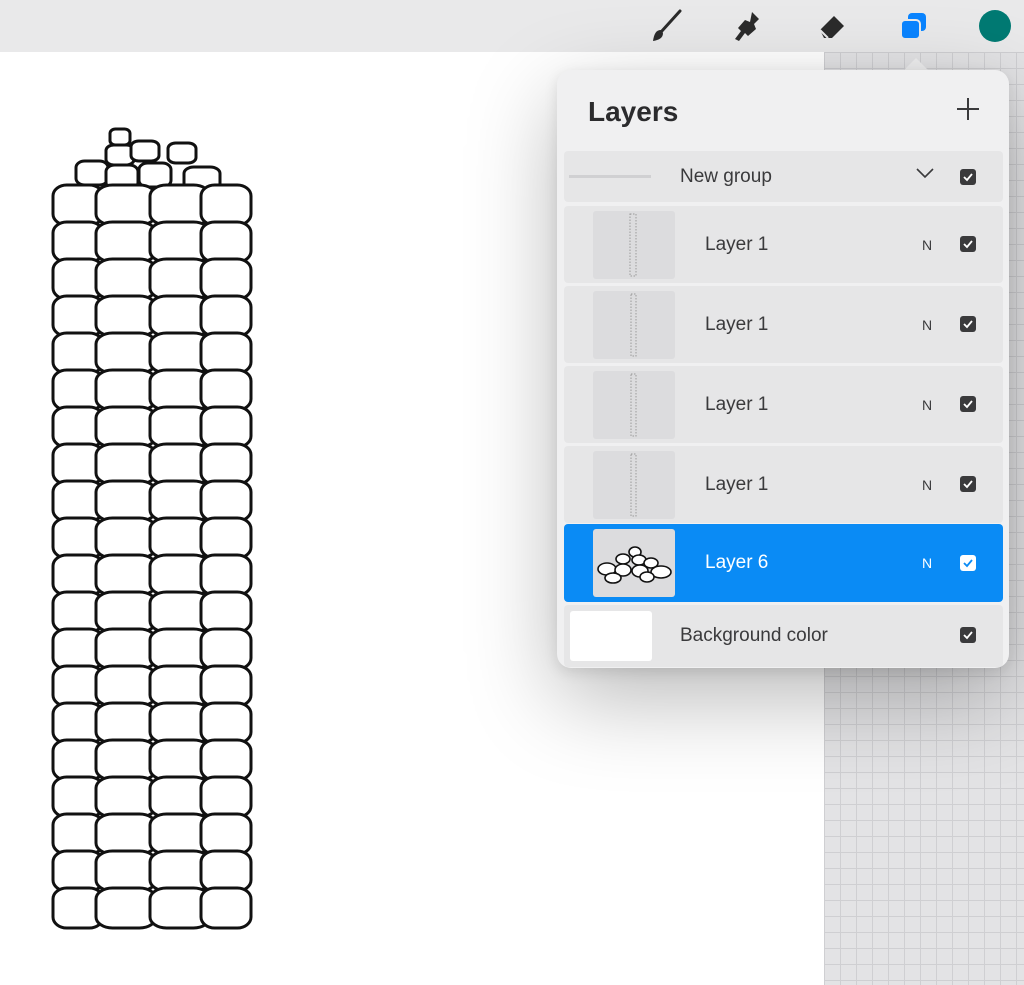 The height and width of the screenshot is (985, 1024). What do you see at coordinates (783, 176) in the screenshot?
I see `layer-group-row: New group` at bounding box center [783, 176].